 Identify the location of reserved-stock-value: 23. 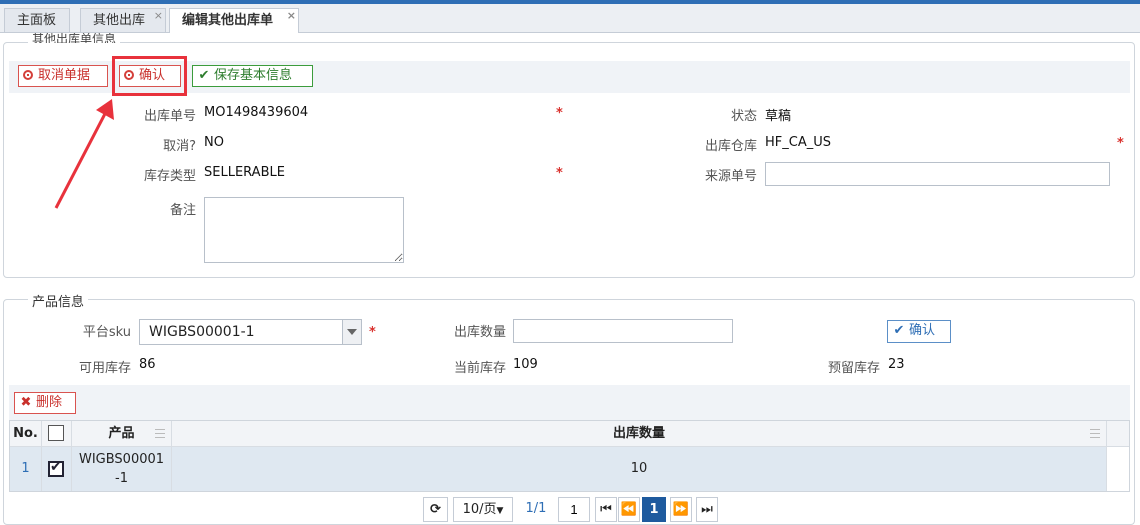
(896, 364).